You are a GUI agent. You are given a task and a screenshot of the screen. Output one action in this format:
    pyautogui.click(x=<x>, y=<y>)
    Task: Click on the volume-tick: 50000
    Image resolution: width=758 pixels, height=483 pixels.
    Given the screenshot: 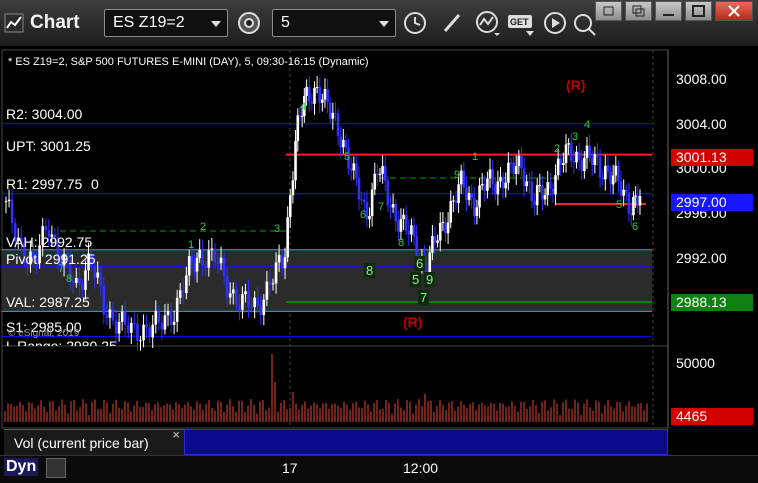 What is the action you would take?
    pyautogui.click(x=695, y=363)
    